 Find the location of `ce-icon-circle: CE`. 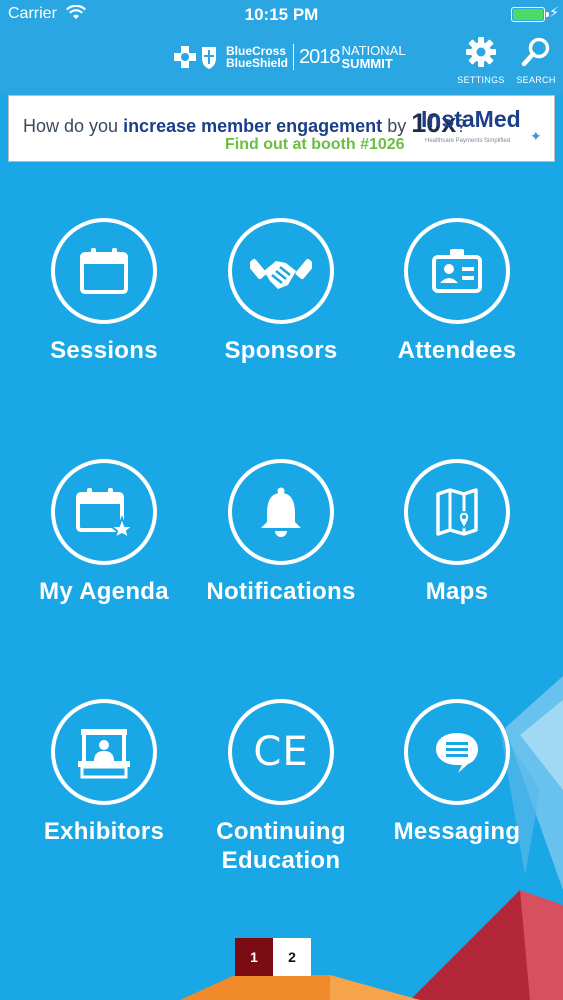

ce-icon-circle: CE is located at coordinates (281, 752).